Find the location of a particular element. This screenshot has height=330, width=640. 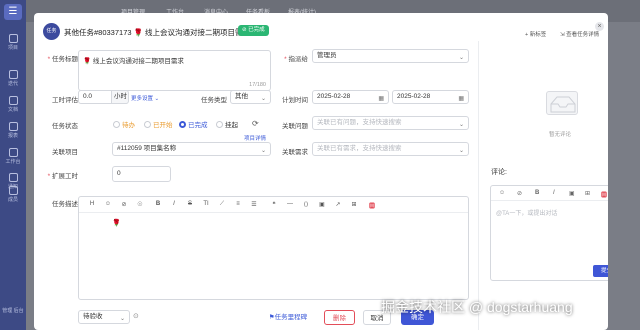

status-radio-suspend: 挂起 is located at coordinates (227, 124).